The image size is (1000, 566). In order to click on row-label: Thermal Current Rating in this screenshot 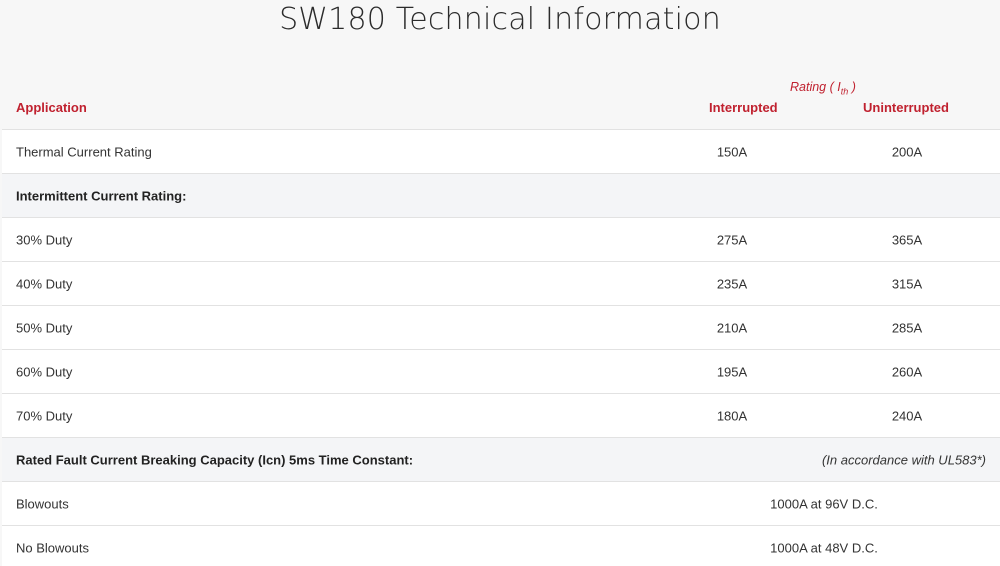, I will do `click(84, 151)`.